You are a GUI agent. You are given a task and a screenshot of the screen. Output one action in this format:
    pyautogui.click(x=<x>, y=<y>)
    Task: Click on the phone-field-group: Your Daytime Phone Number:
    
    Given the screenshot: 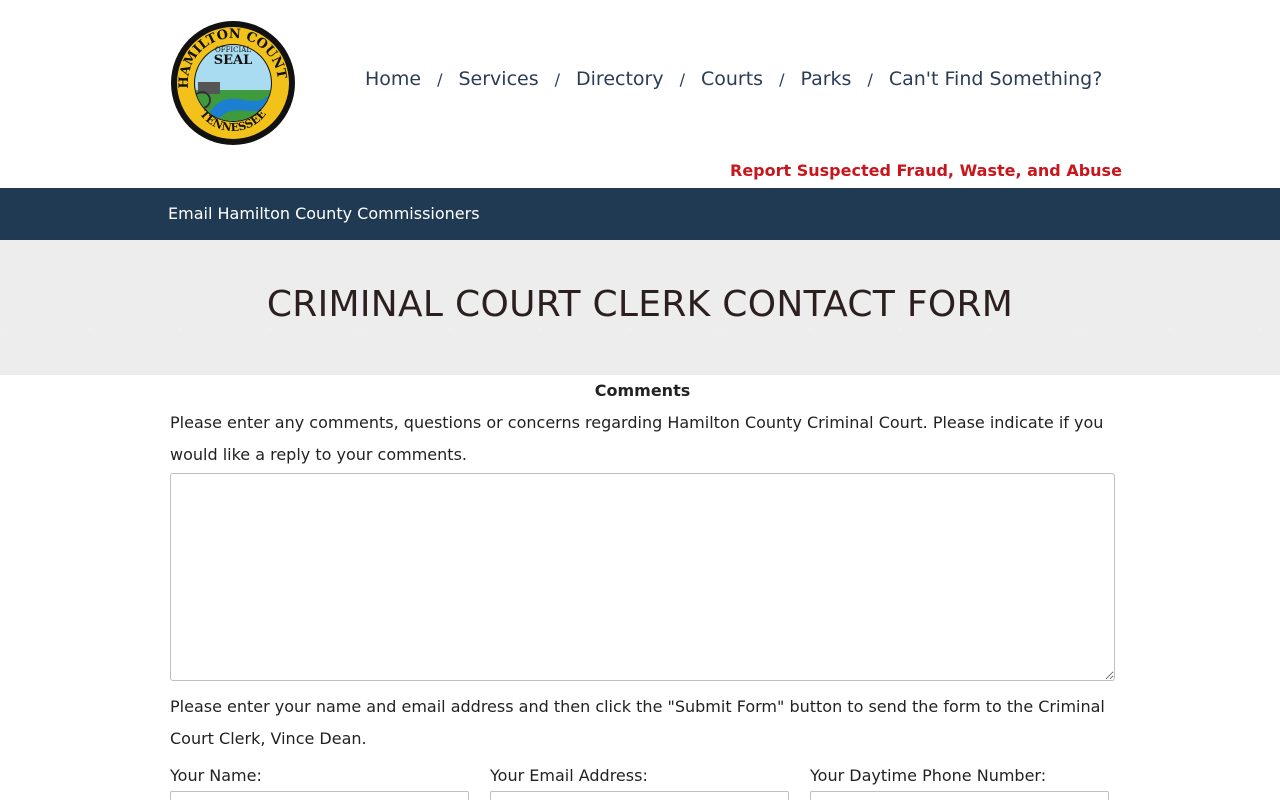 What is the action you would take?
    pyautogui.click(x=959, y=782)
    